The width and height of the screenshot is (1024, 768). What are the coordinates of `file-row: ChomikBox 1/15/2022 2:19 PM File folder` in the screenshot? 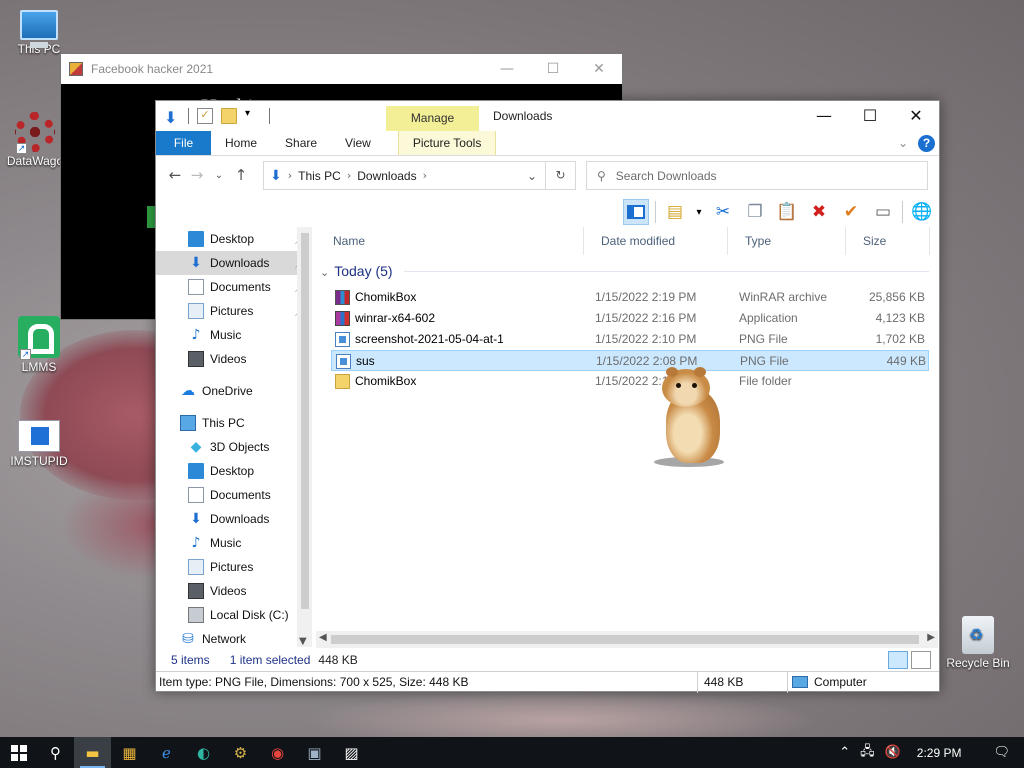 It's located at (630, 381).